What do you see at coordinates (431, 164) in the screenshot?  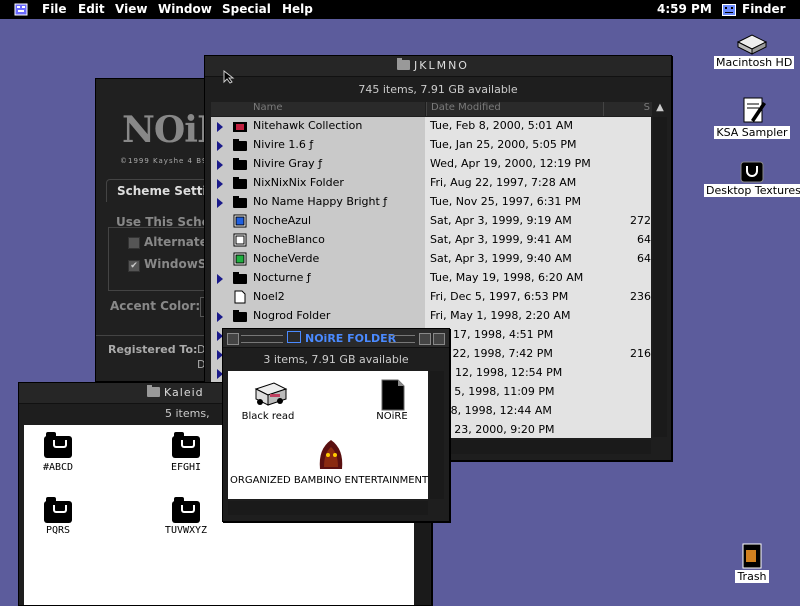 I see `file-row: Nivire Gray ƒ Wed, Apr 19, 2000, 12:19 PM` at bounding box center [431, 164].